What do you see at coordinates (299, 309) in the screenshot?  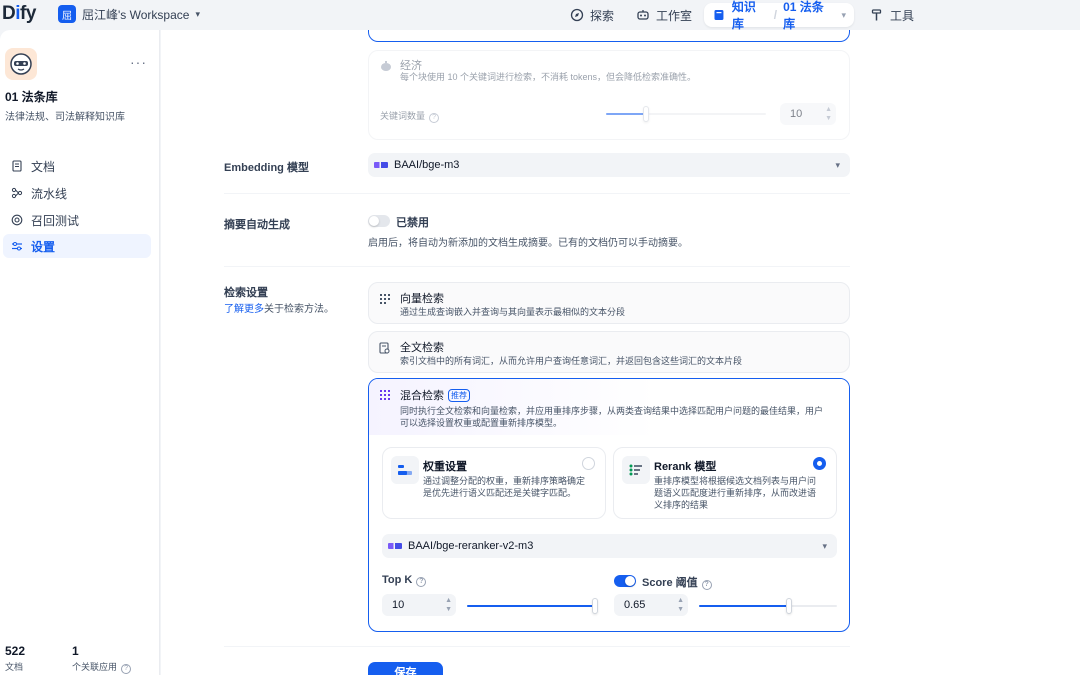 I see `learn-more-suffix: 关于检索方法。` at bounding box center [299, 309].